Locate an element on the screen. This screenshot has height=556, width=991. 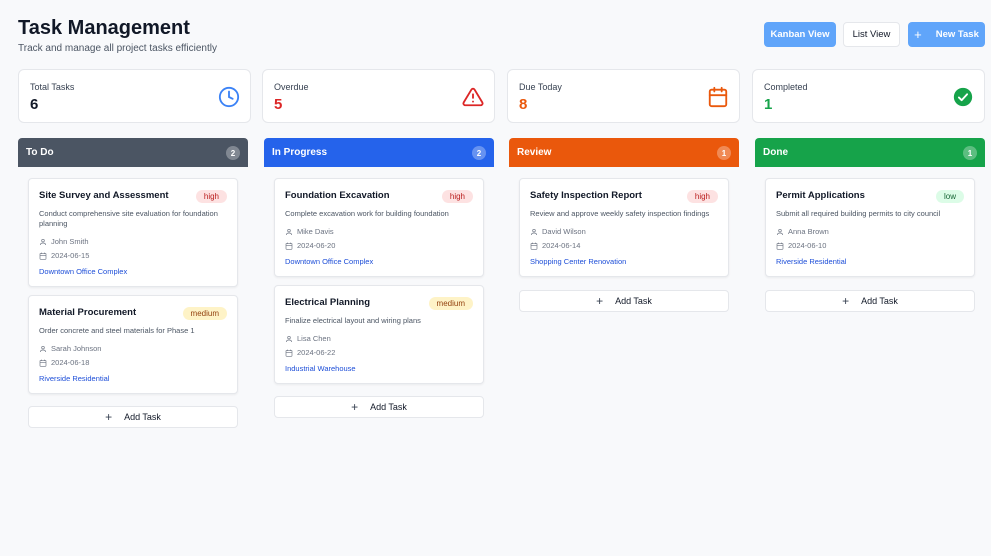
task-assignee: Anna Brown is located at coordinates (802, 231).